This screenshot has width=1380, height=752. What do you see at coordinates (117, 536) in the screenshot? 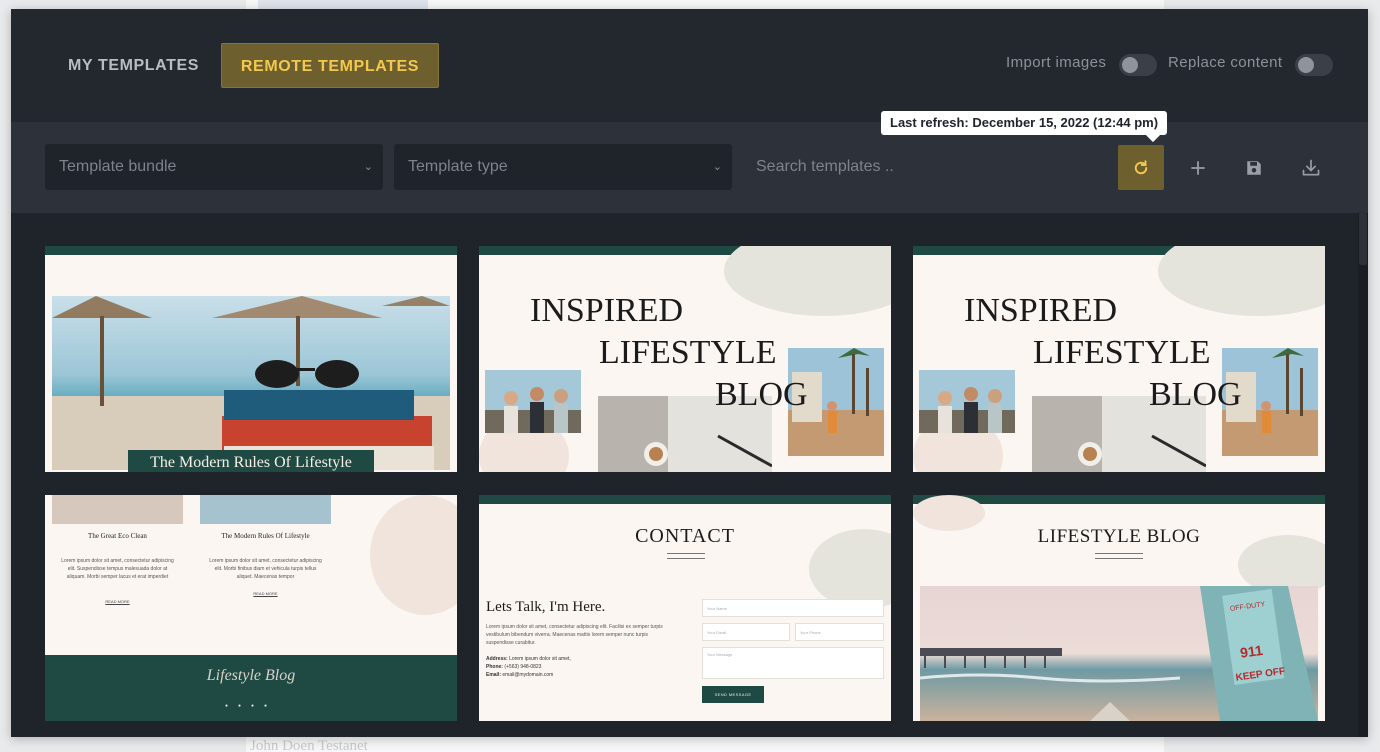
I see `post-title: The Great Eco Clean` at bounding box center [117, 536].